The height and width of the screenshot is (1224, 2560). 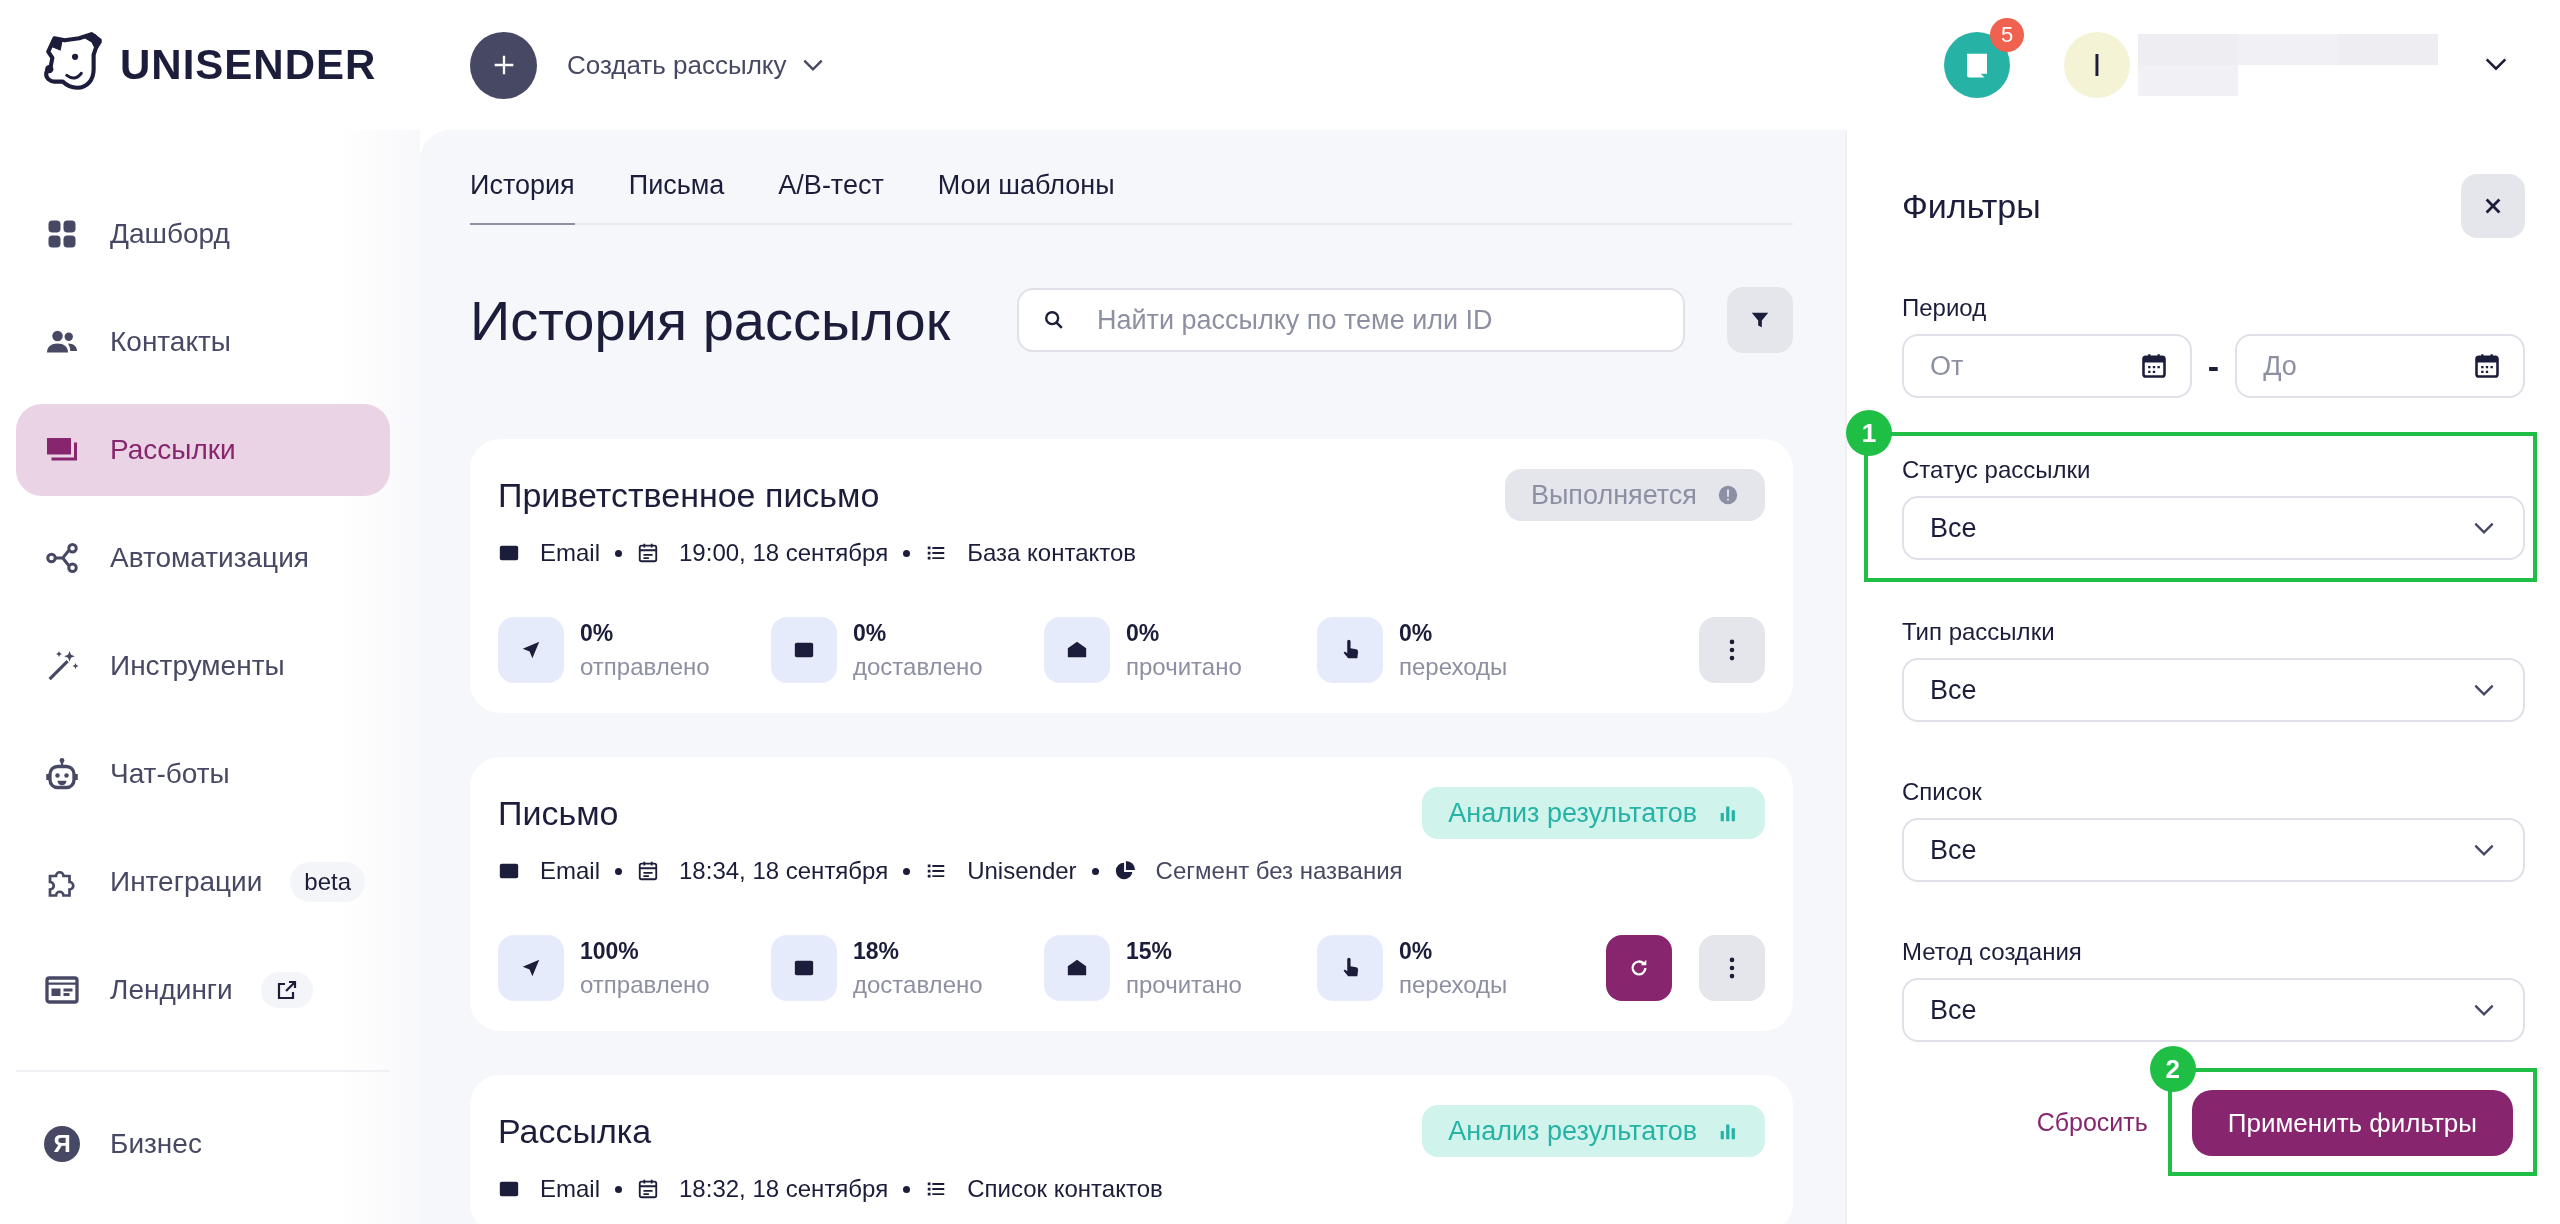 I want to click on user-avatar: I, so click(x=2097, y=65).